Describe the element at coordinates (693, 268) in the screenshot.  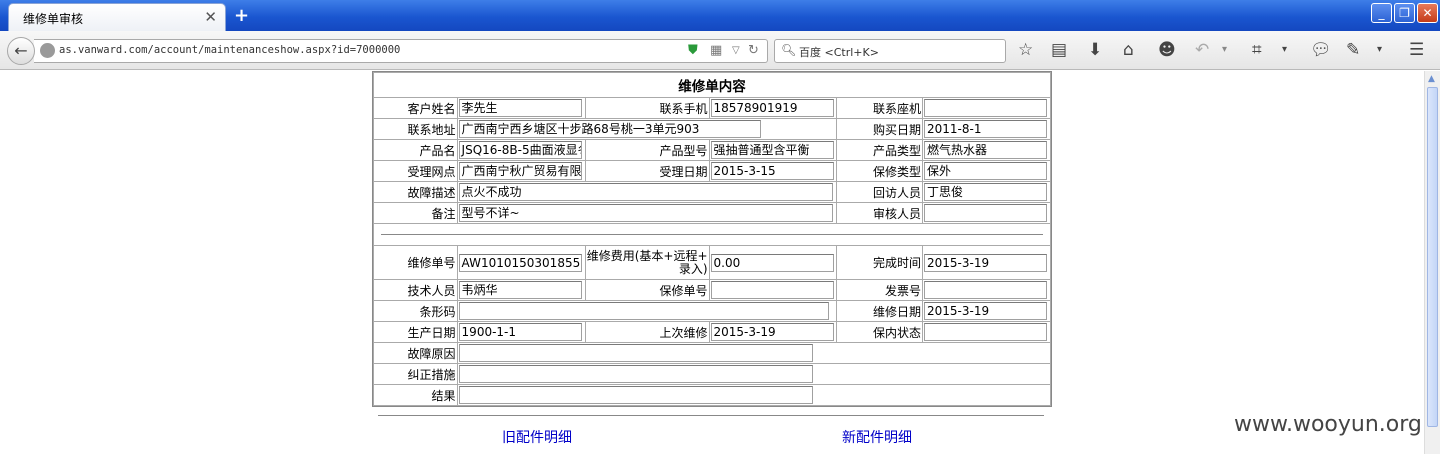
I see `repair-fee-label-line2: 录入)` at that location.